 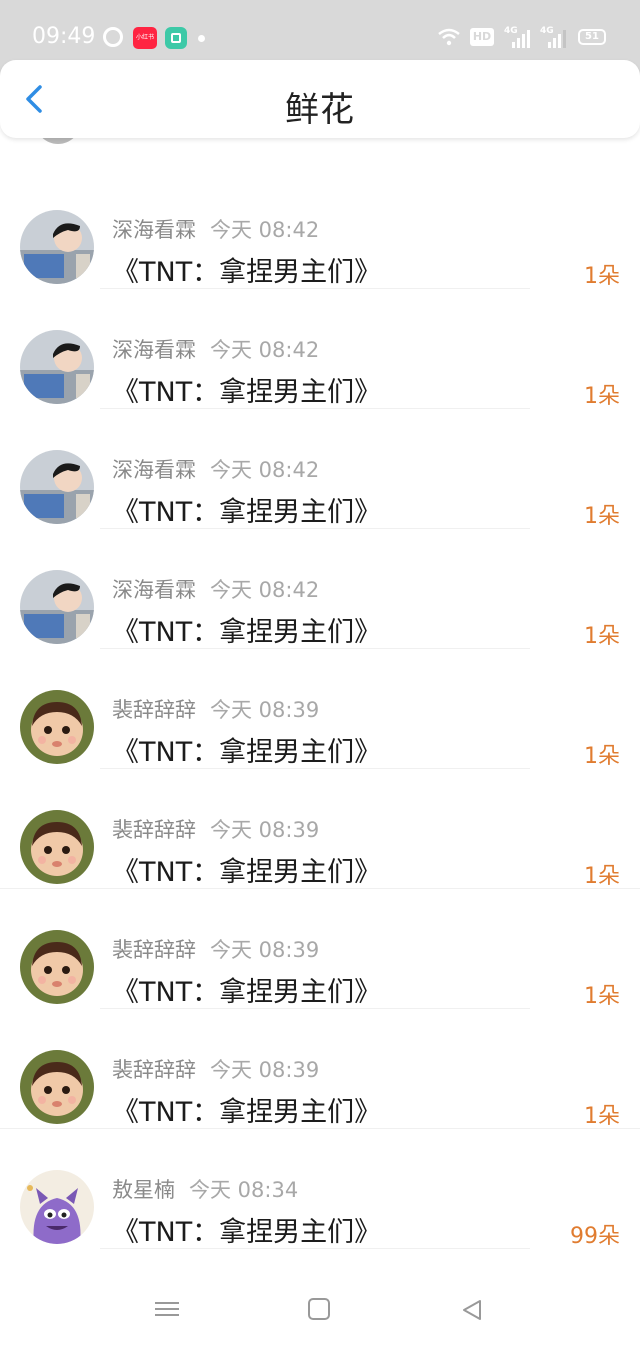 What do you see at coordinates (145, 38) in the screenshot?
I see `xiaohongshu-icon: 小红书` at bounding box center [145, 38].